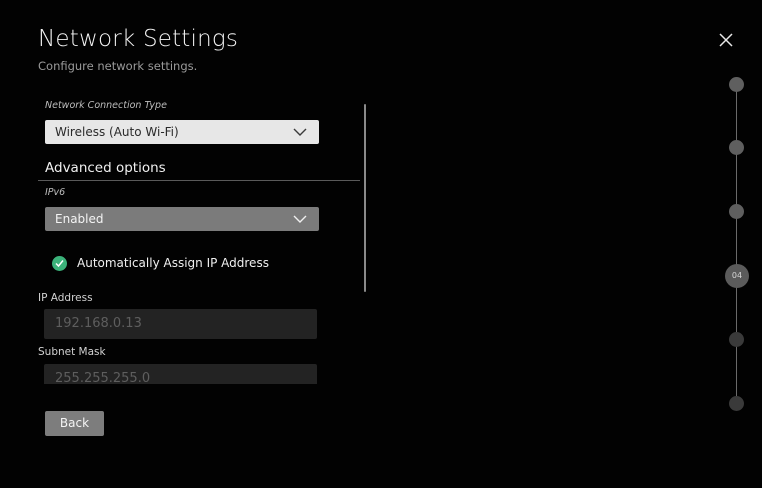  Describe the element at coordinates (199, 180) in the screenshot. I see `section-divider` at that location.